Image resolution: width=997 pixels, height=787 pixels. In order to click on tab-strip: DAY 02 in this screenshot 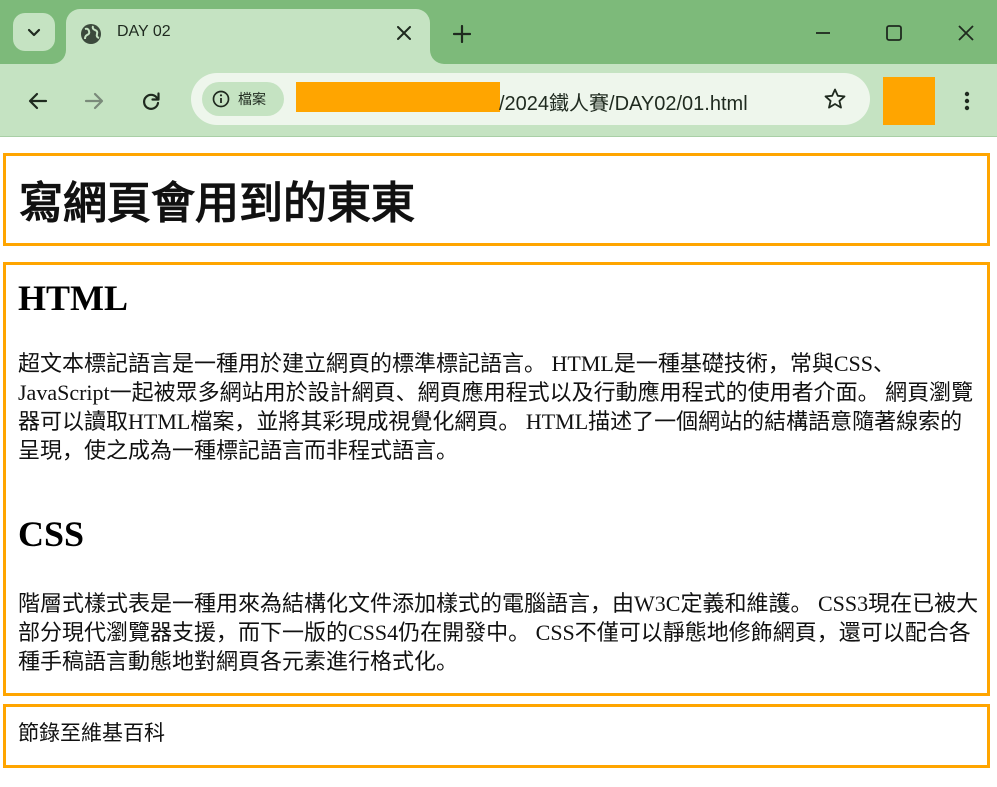, I will do `click(498, 32)`.